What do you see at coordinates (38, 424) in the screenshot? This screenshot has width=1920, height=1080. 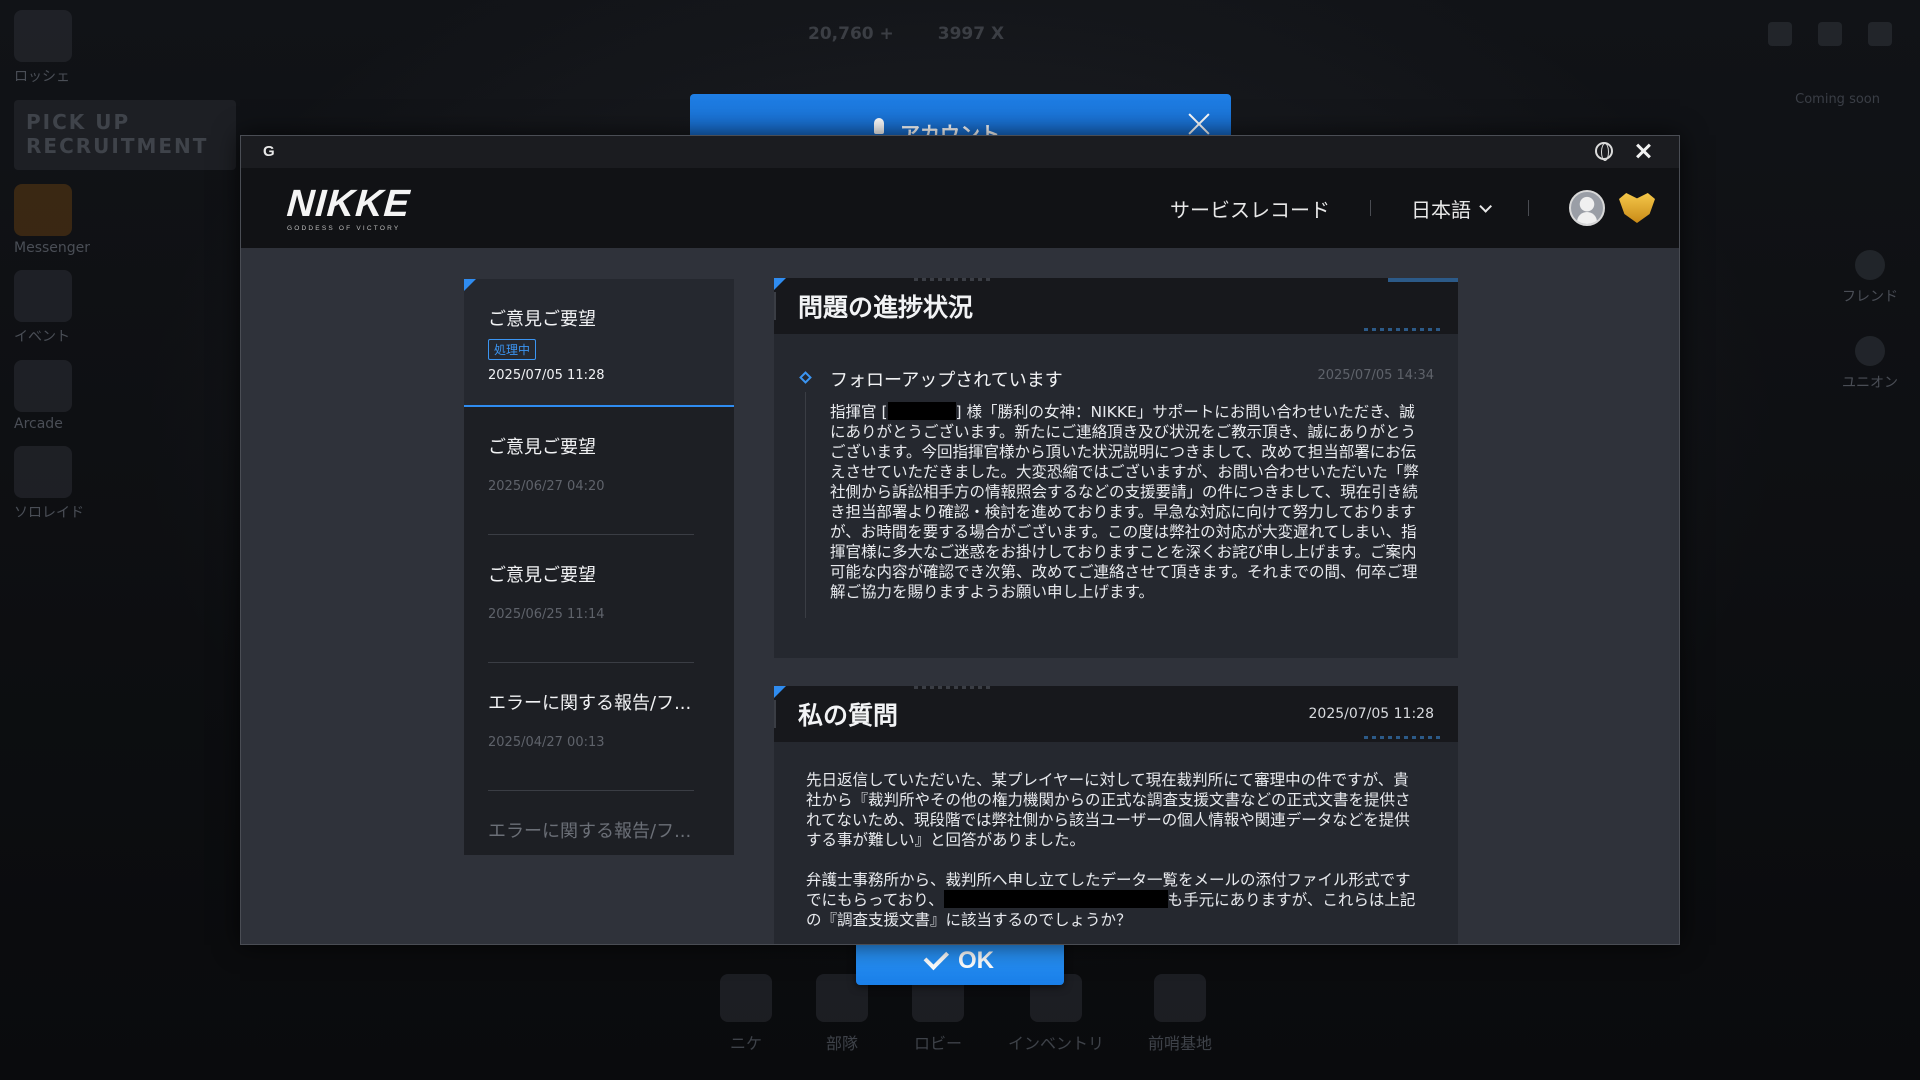 I see `bg-label: Arcade` at bounding box center [38, 424].